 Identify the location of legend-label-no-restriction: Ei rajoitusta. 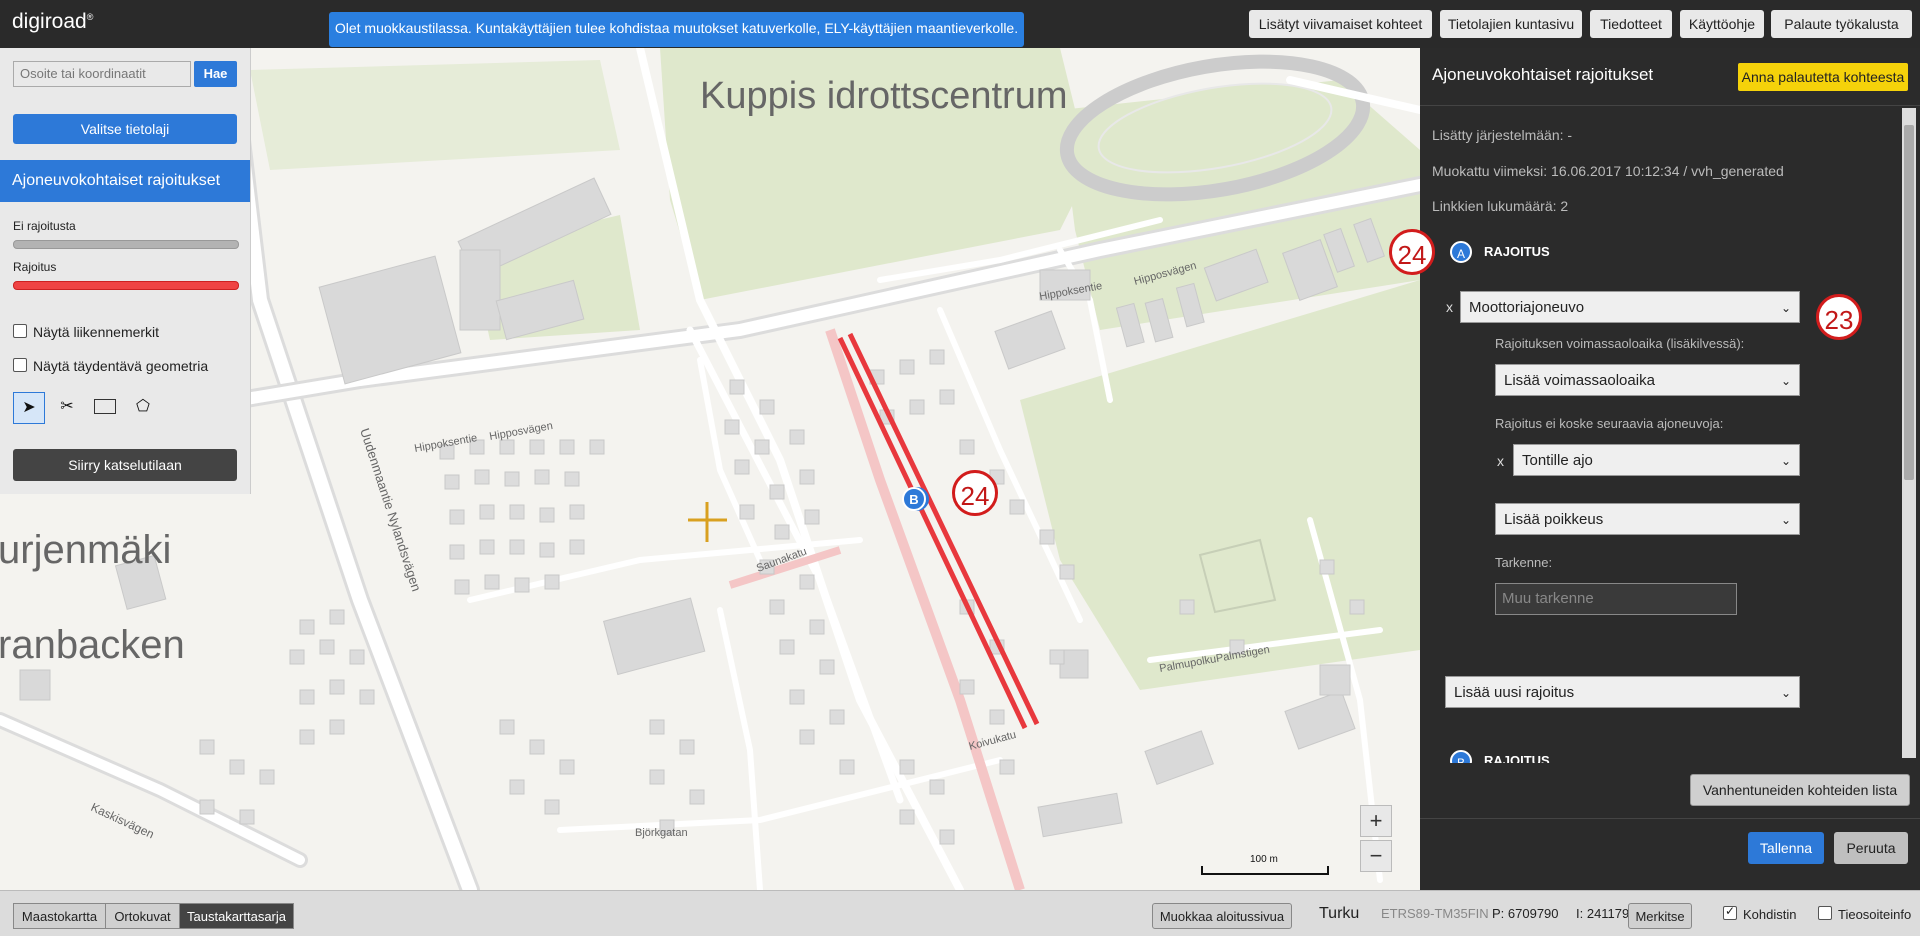
(44, 226).